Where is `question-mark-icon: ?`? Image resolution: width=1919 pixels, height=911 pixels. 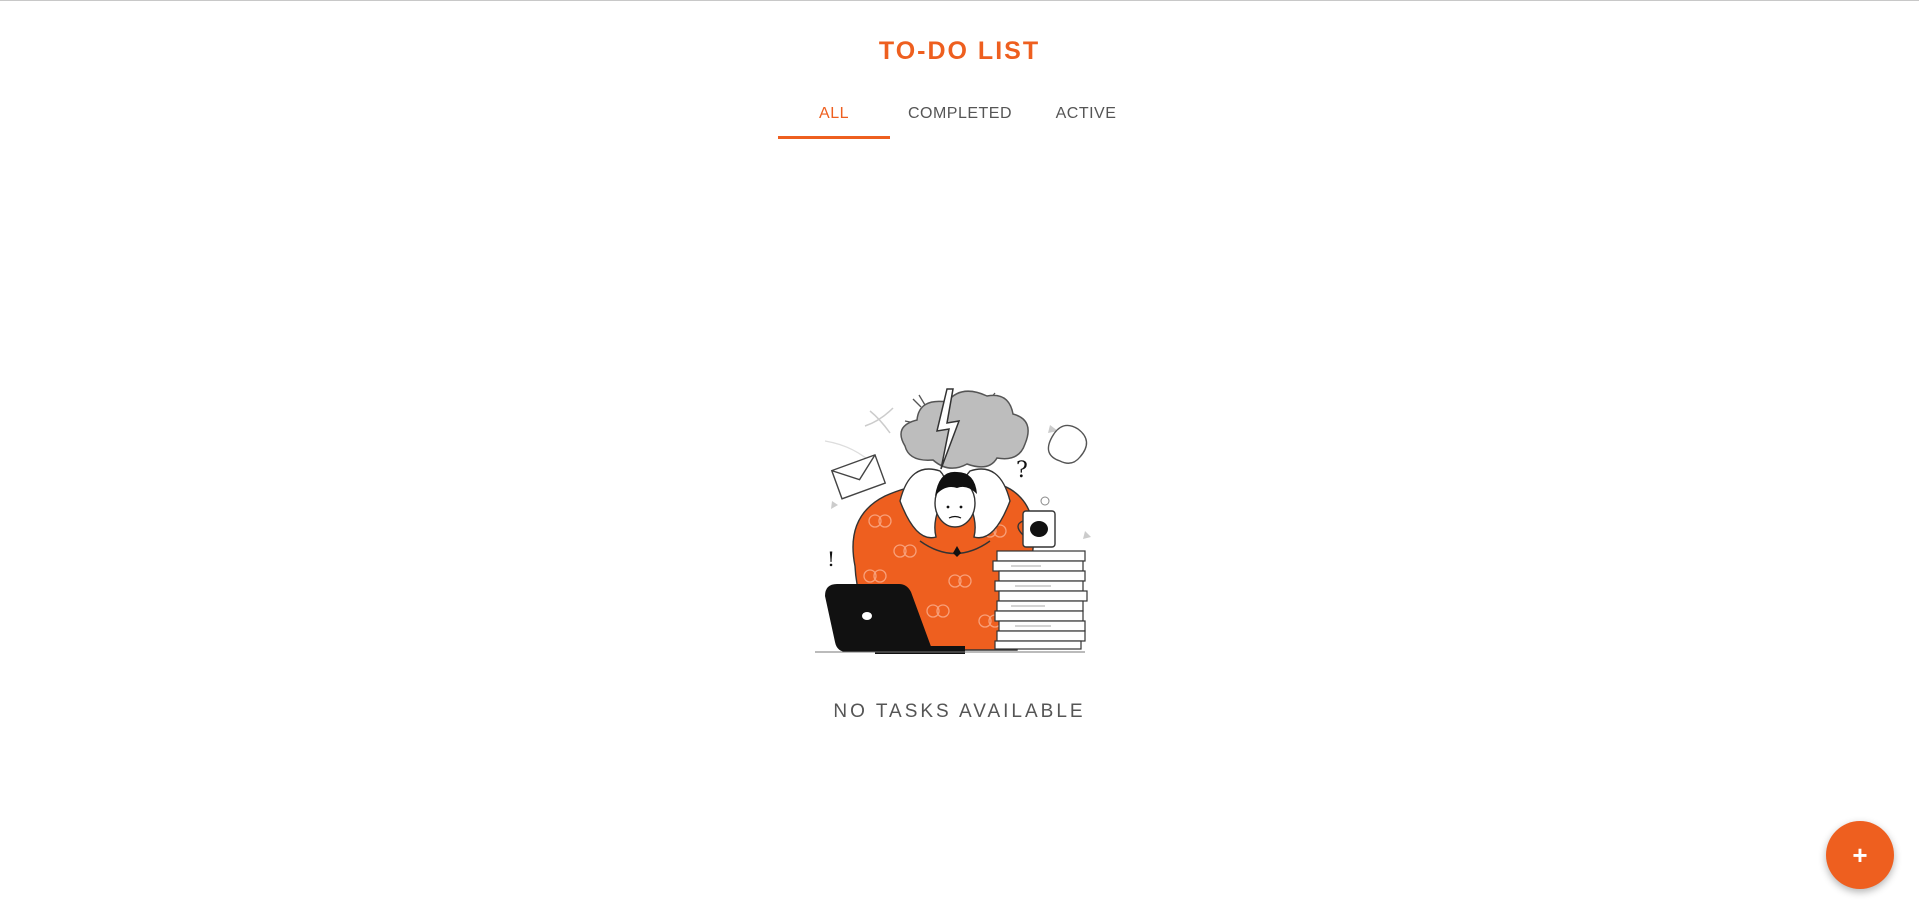 question-mark-icon: ? is located at coordinates (1022, 470).